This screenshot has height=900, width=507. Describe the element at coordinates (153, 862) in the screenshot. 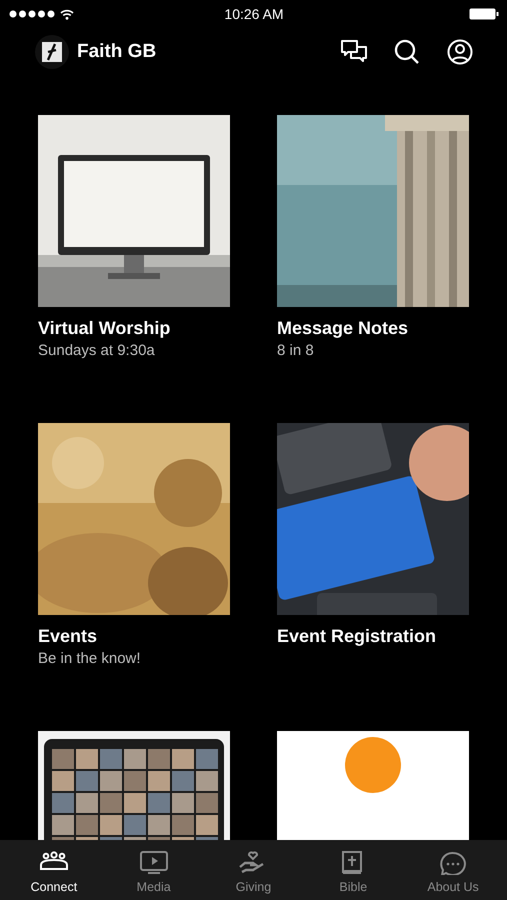

I see `tv-icon` at that location.